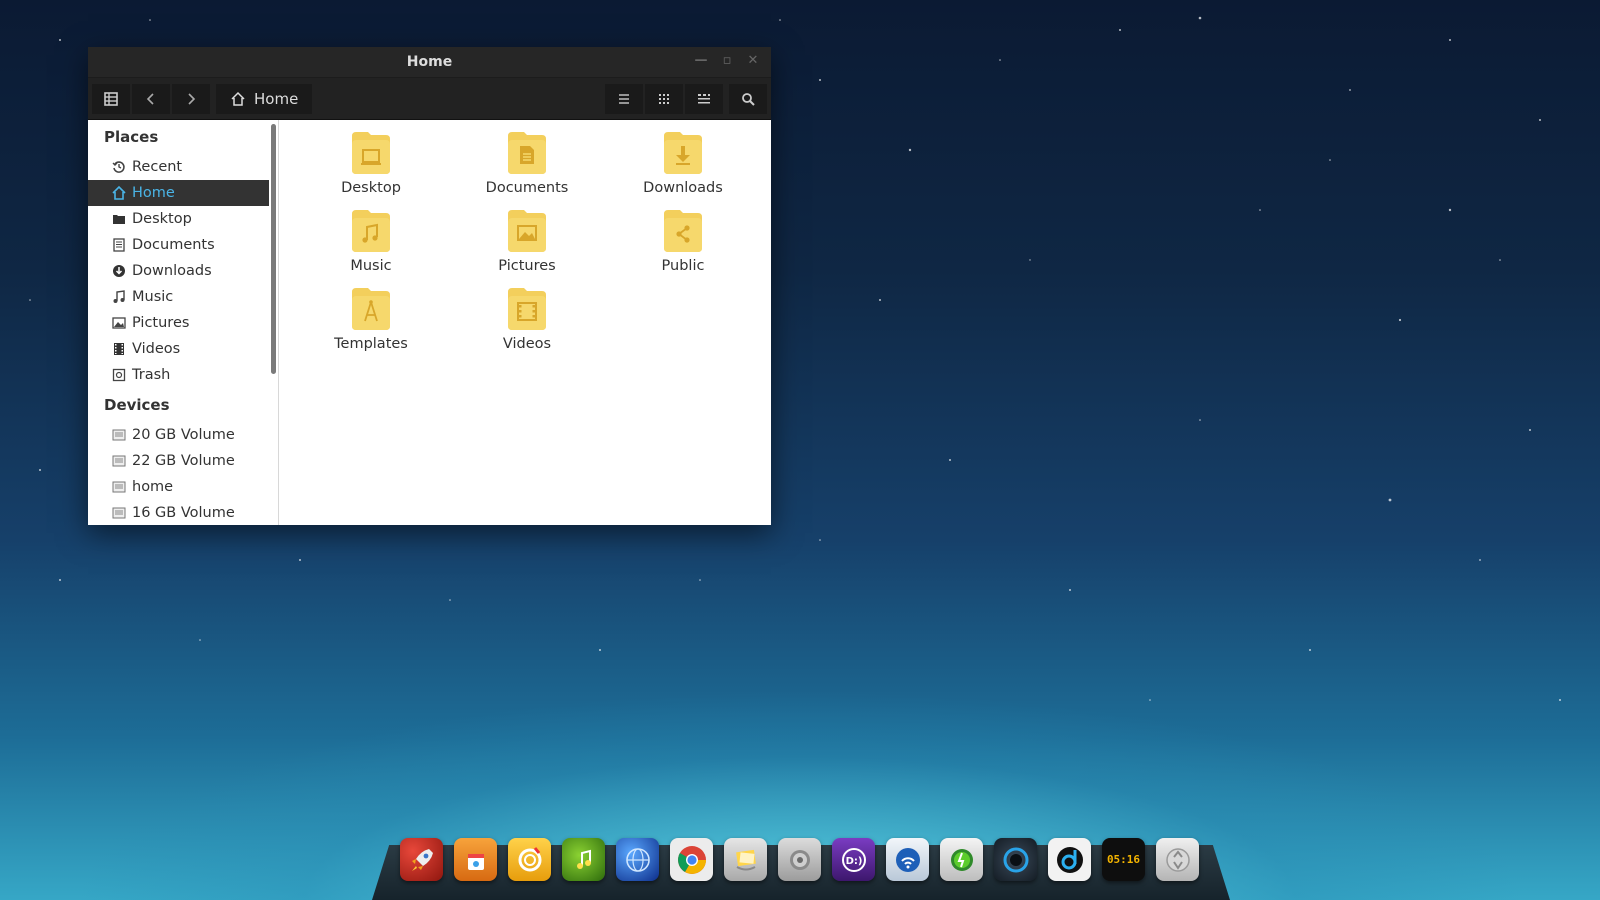 The width and height of the screenshot is (1600, 900). I want to click on sidebar-item-volume-16gb: 16 GB Volume, so click(183, 512).